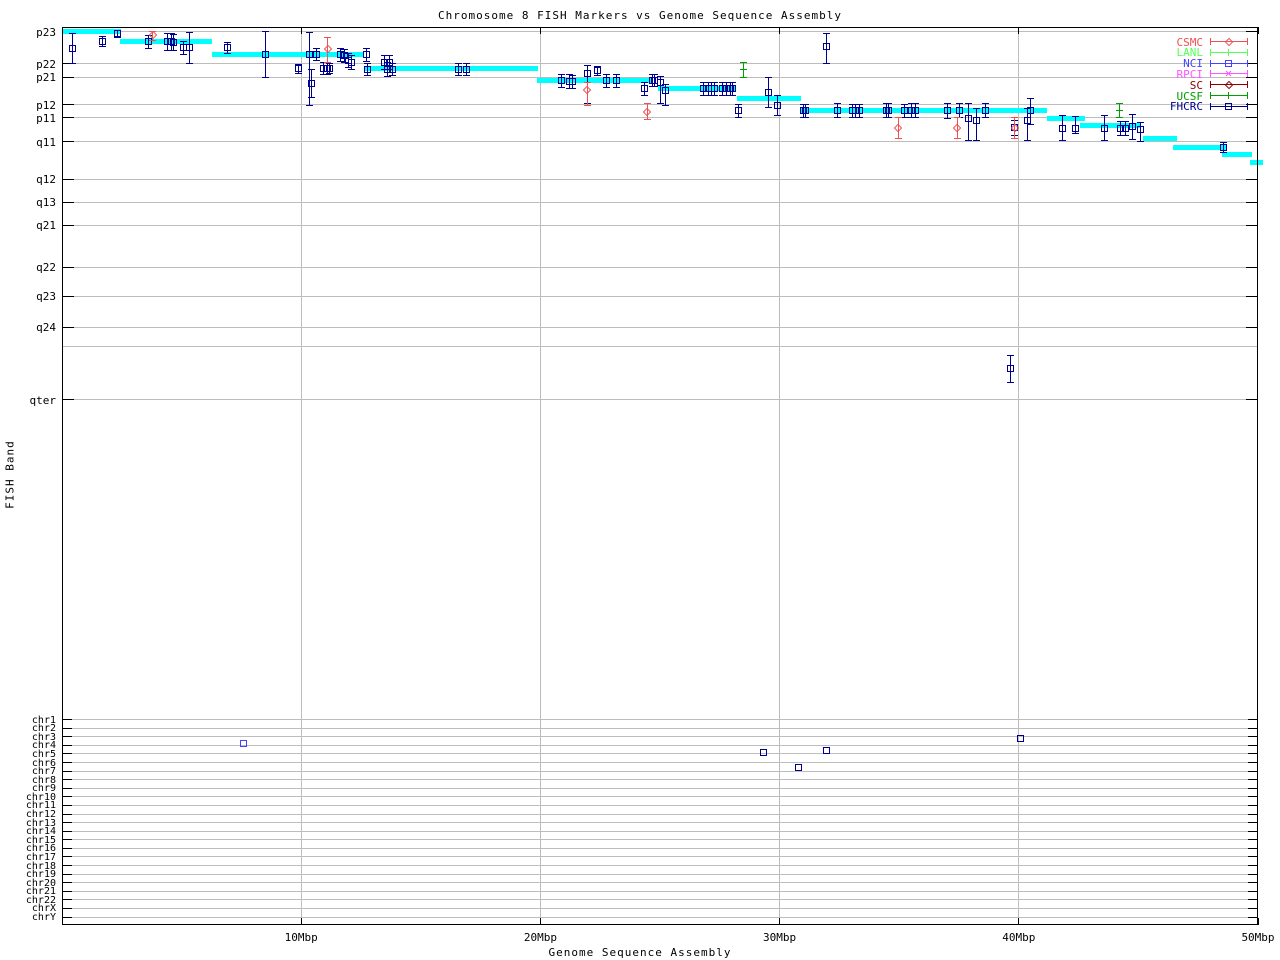 The width and height of the screenshot is (1280, 960). Describe the element at coordinates (46, 64) in the screenshot. I see `band-label: p22` at that location.